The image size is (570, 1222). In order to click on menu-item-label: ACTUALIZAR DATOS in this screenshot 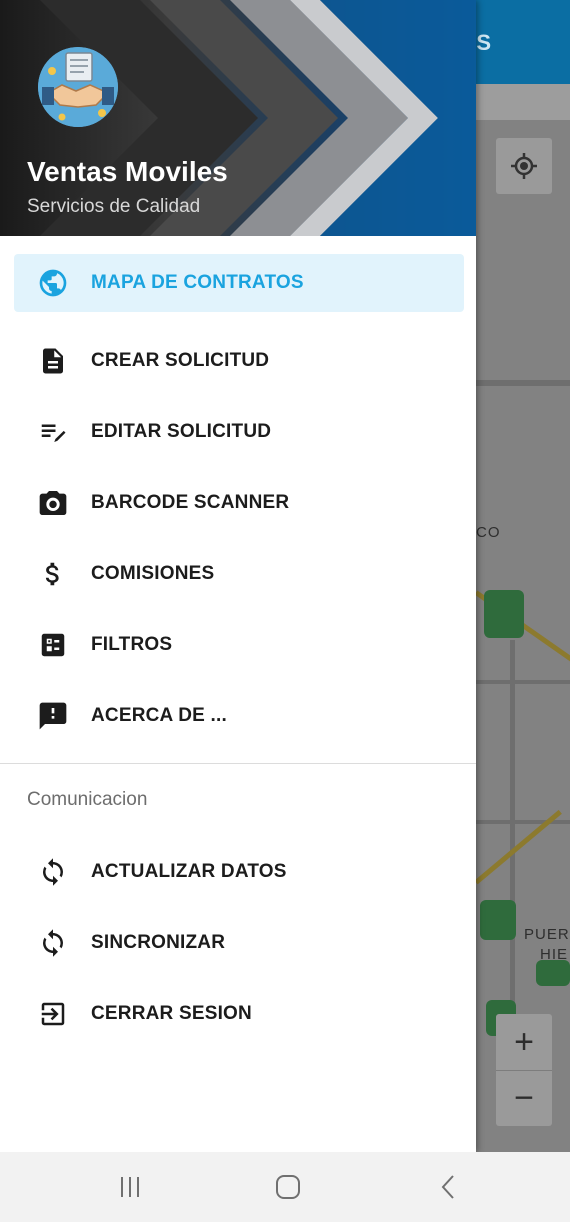, I will do `click(189, 871)`.